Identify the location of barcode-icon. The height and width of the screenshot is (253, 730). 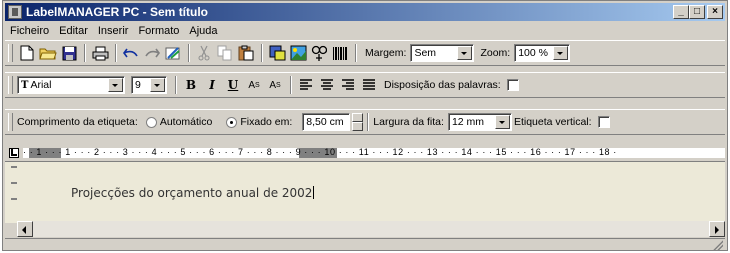
(340, 53).